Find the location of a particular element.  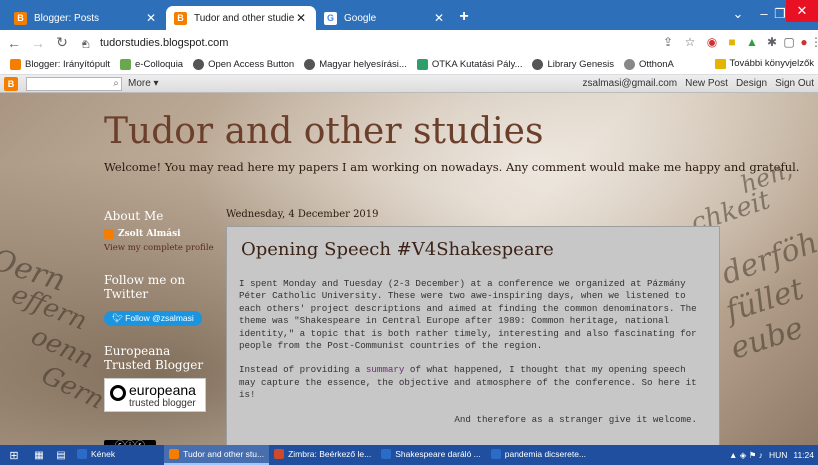

europeana-logo-icon is located at coordinates (118, 393).